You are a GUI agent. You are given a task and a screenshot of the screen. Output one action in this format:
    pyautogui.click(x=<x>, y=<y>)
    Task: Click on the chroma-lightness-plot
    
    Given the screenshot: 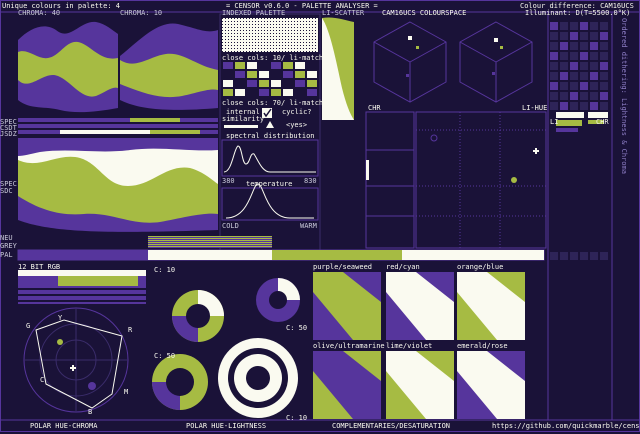 What is the action you would take?
    pyautogui.click(x=390, y=180)
    